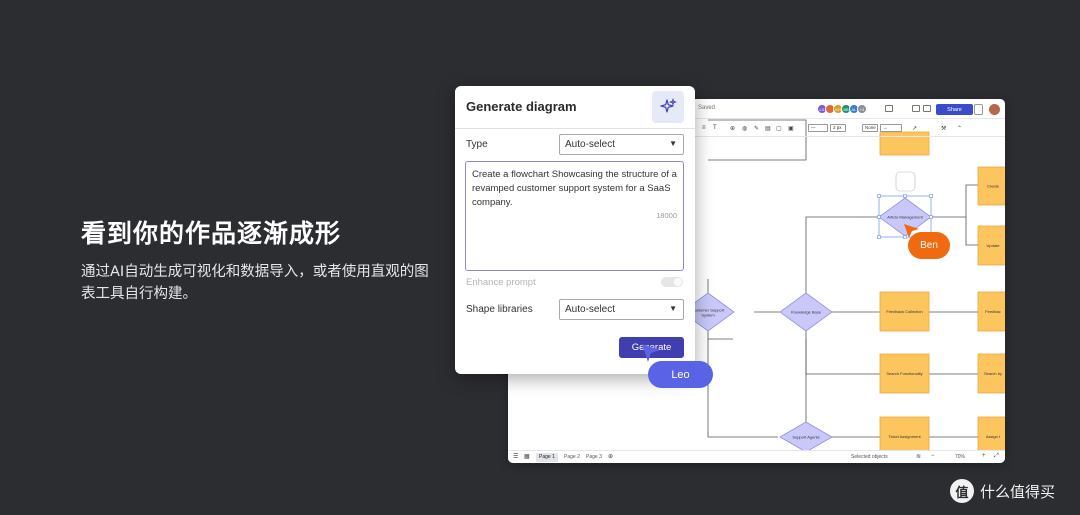 The width and height of the screenshot is (1080, 515). What do you see at coordinates (993, 436) in the screenshot?
I see `process-node-label: Assign t` at bounding box center [993, 436].